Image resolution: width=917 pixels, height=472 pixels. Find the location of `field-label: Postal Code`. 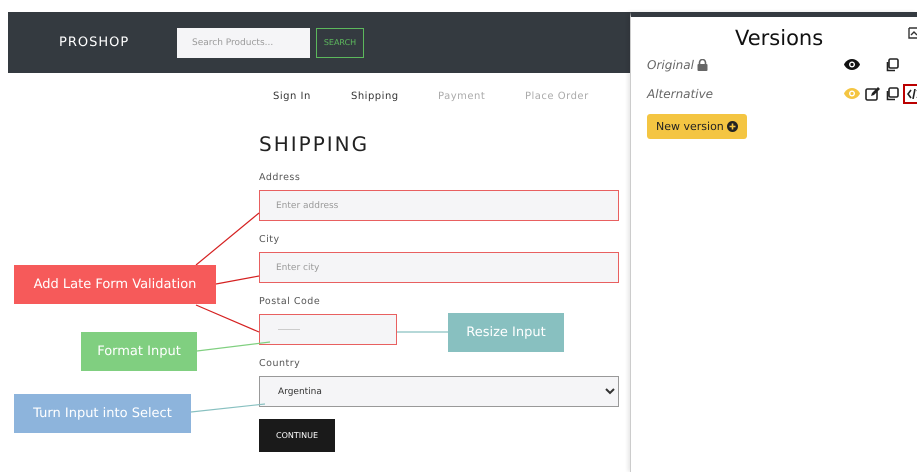

field-label: Postal Code is located at coordinates (290, 301).